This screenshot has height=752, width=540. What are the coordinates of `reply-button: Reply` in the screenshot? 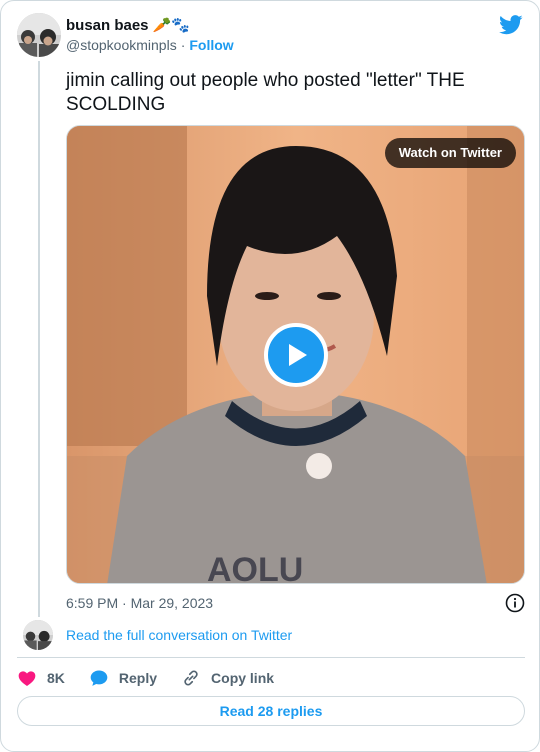 It's located at (123, 678).